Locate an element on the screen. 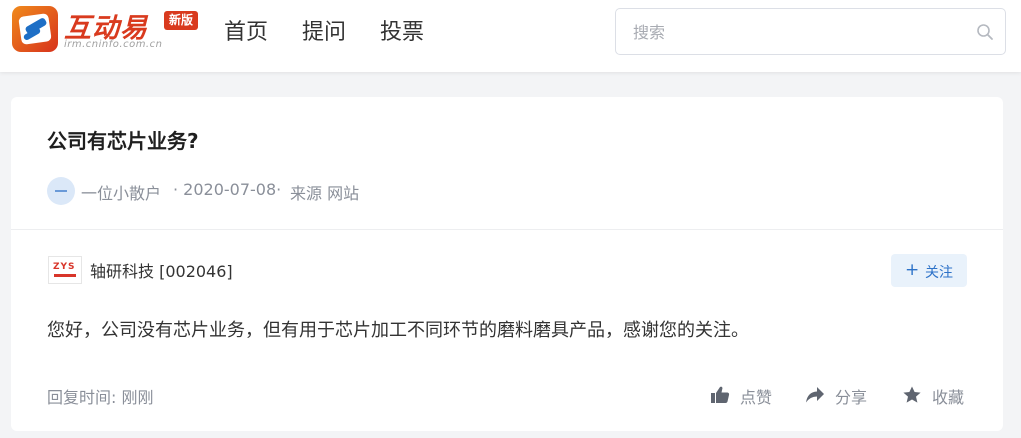 This screenshot has height=438, width=1021. divider is located at coordinates (507, 229).